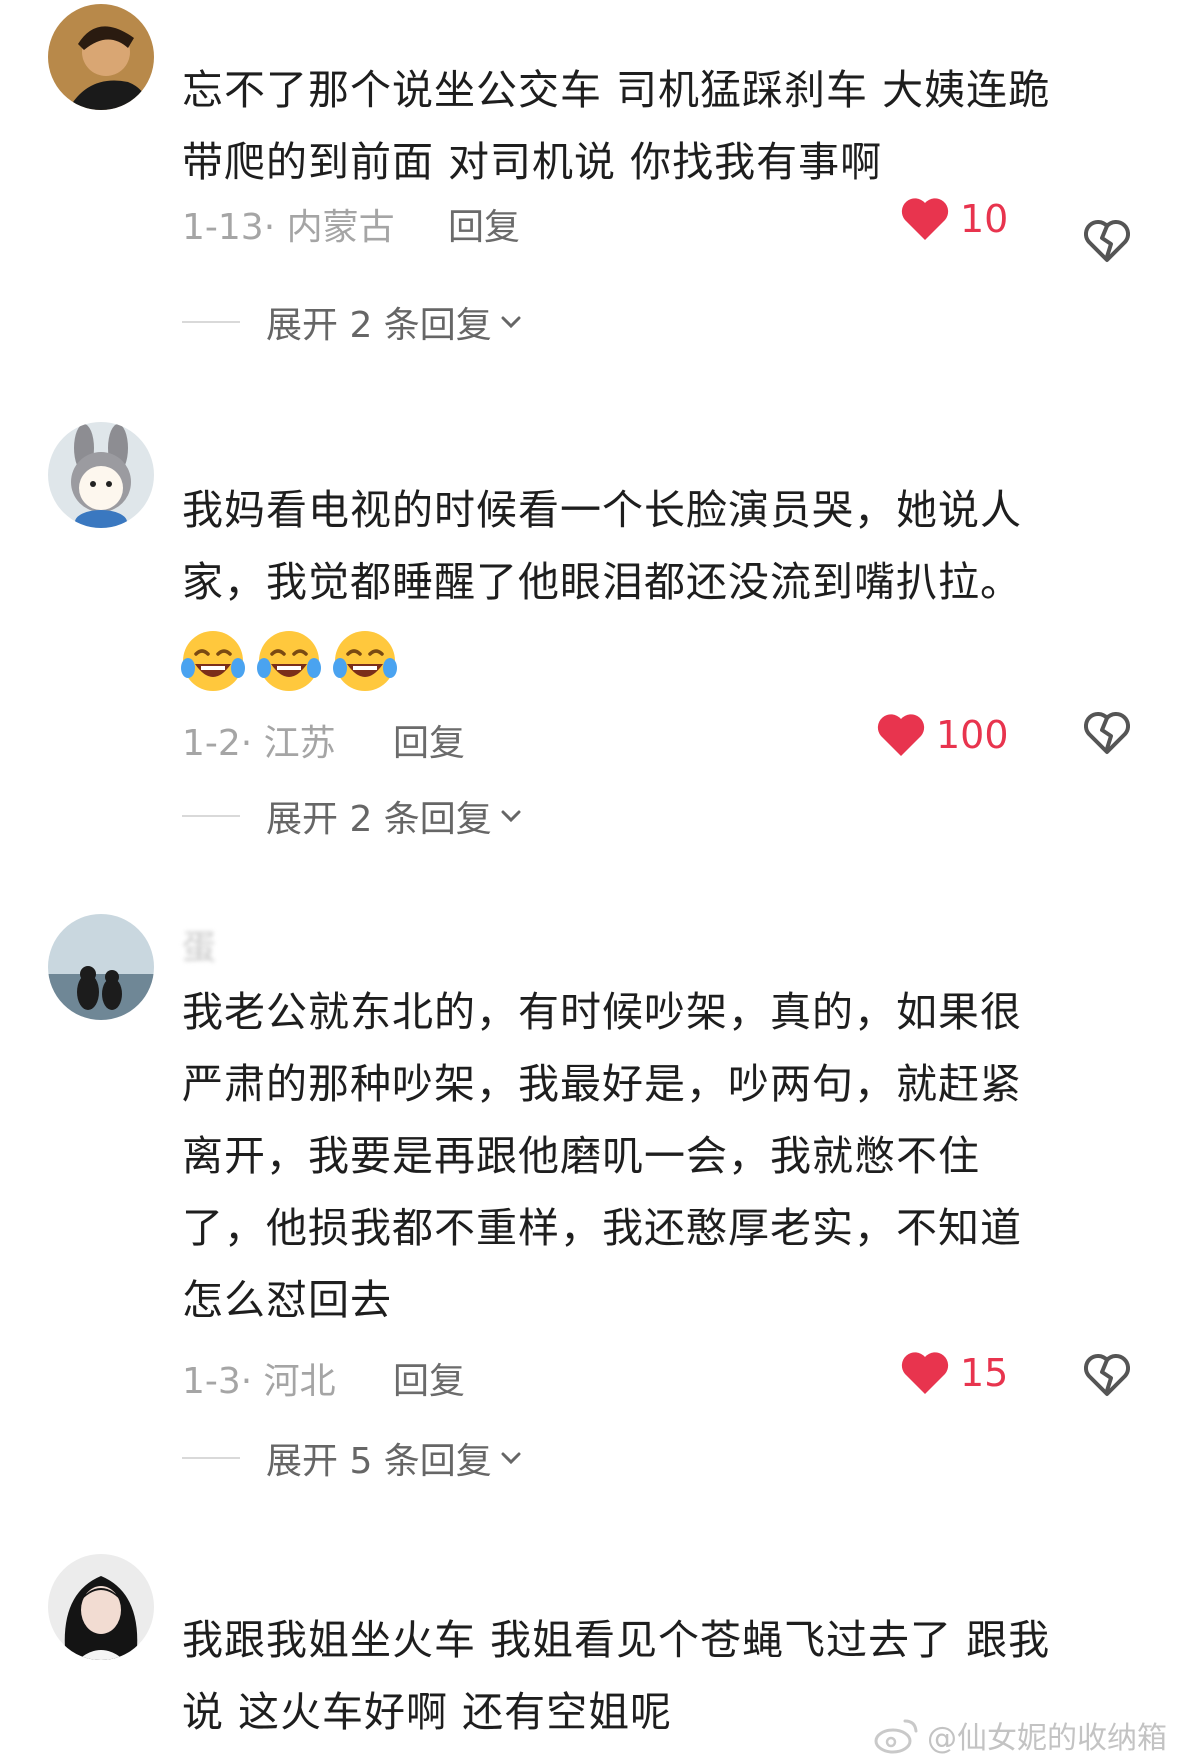  What do you see at coordinates (287, 1300) in the screenshot?
I see `comment-line: 怎么怼回去` at bounding box center [287, 1300].